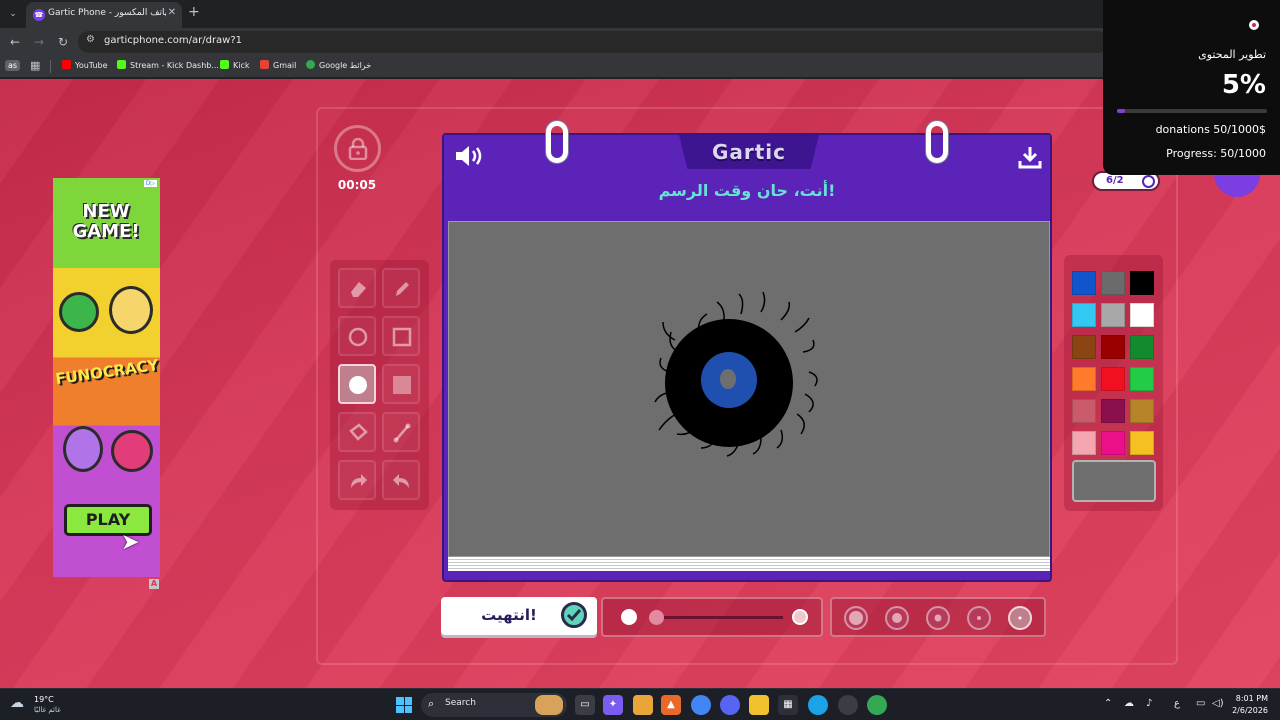 The image size is (1280, 720). What do you see at coordinates (85, 65) in the screenshot?
I see `bookmark-youtube: YouTube` at bounding box center [85, 65].